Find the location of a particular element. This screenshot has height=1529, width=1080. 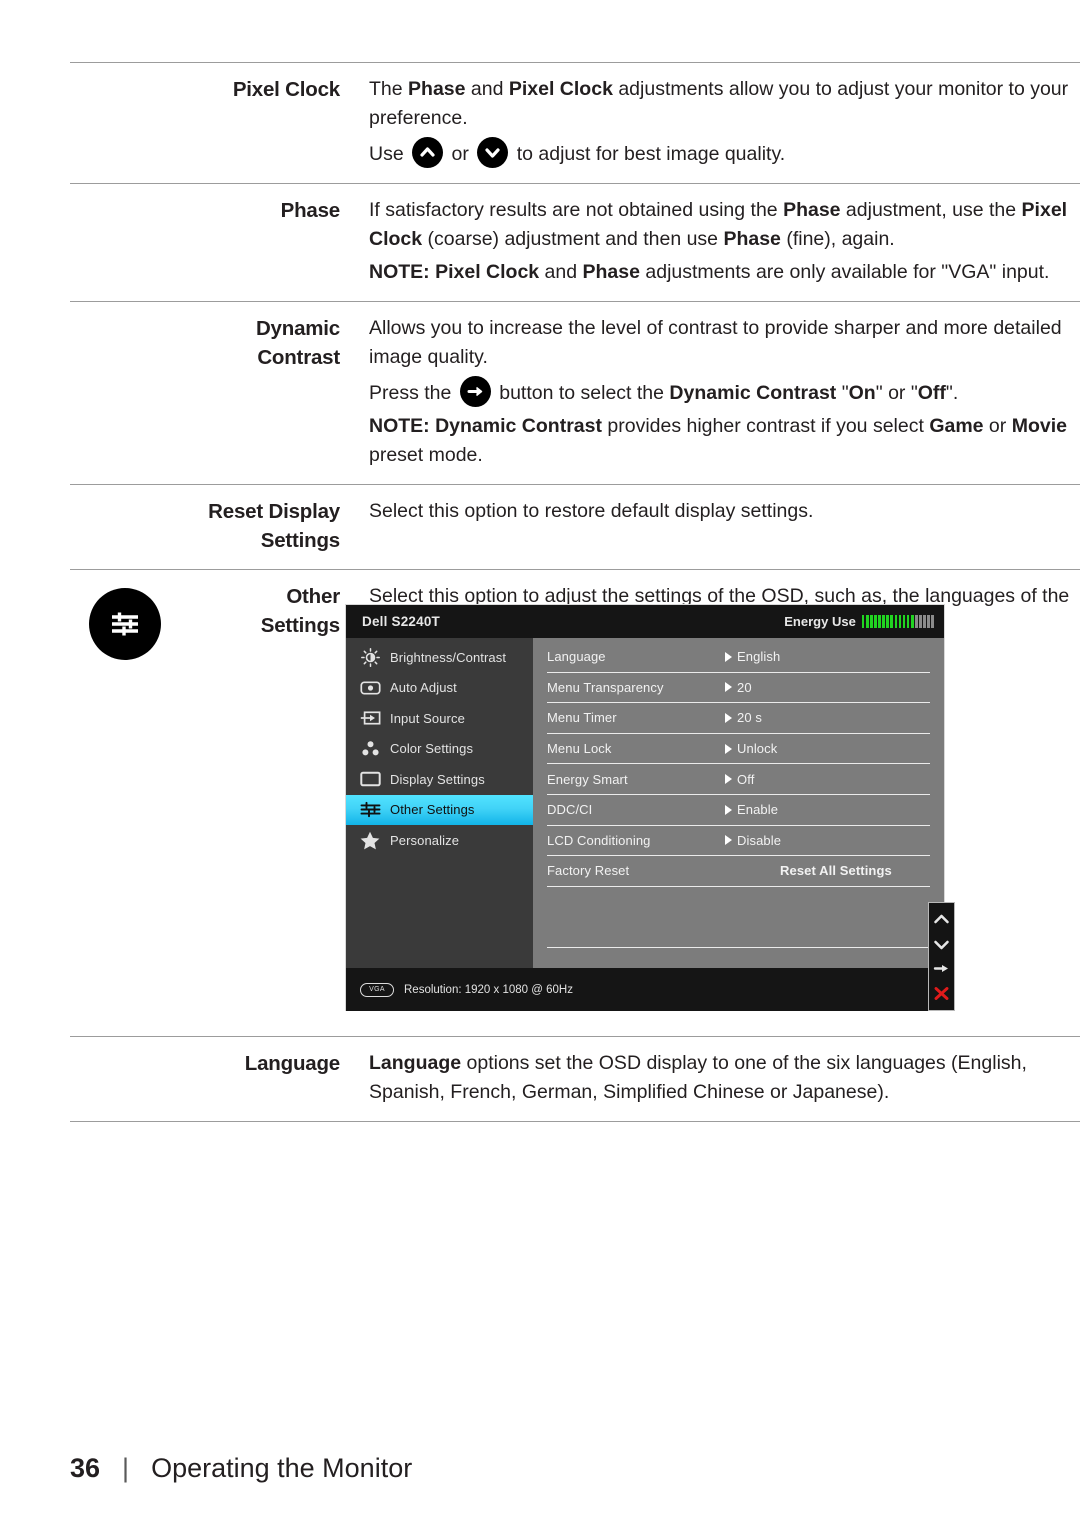

osd-menu-item-input-source: Input Source is located at coordinates (439, 718).